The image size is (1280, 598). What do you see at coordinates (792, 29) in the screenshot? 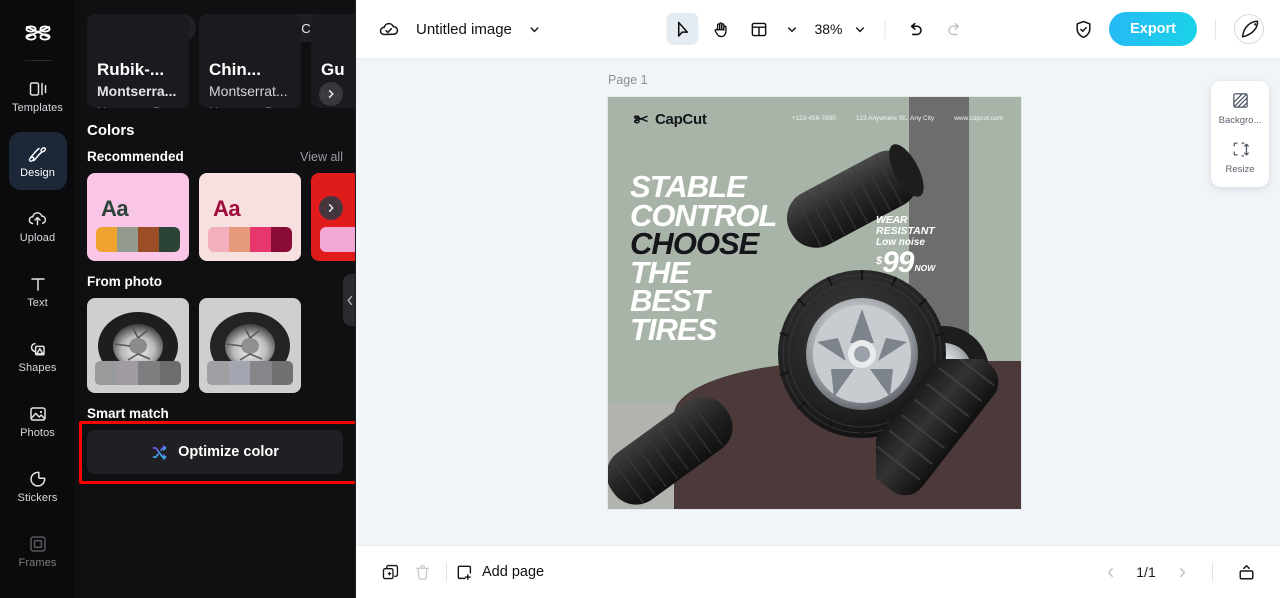
I see `layout-chevron-down-icon` at bounding box center [792, 29].